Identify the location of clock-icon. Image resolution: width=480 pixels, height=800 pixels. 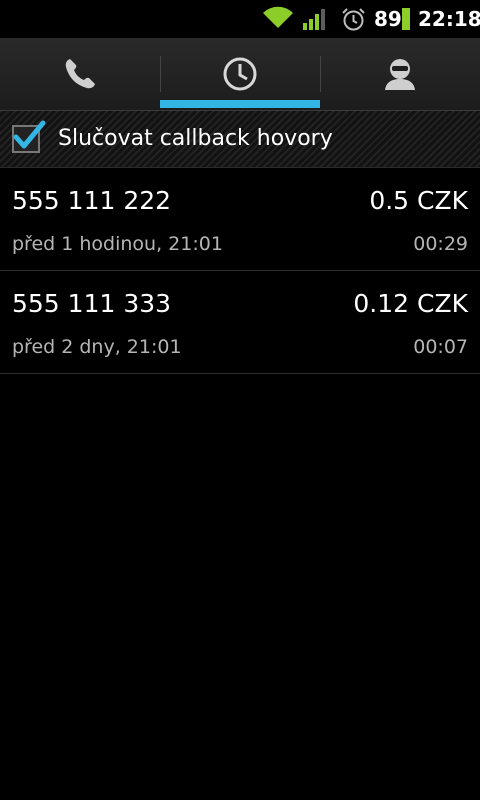
(240, 74).